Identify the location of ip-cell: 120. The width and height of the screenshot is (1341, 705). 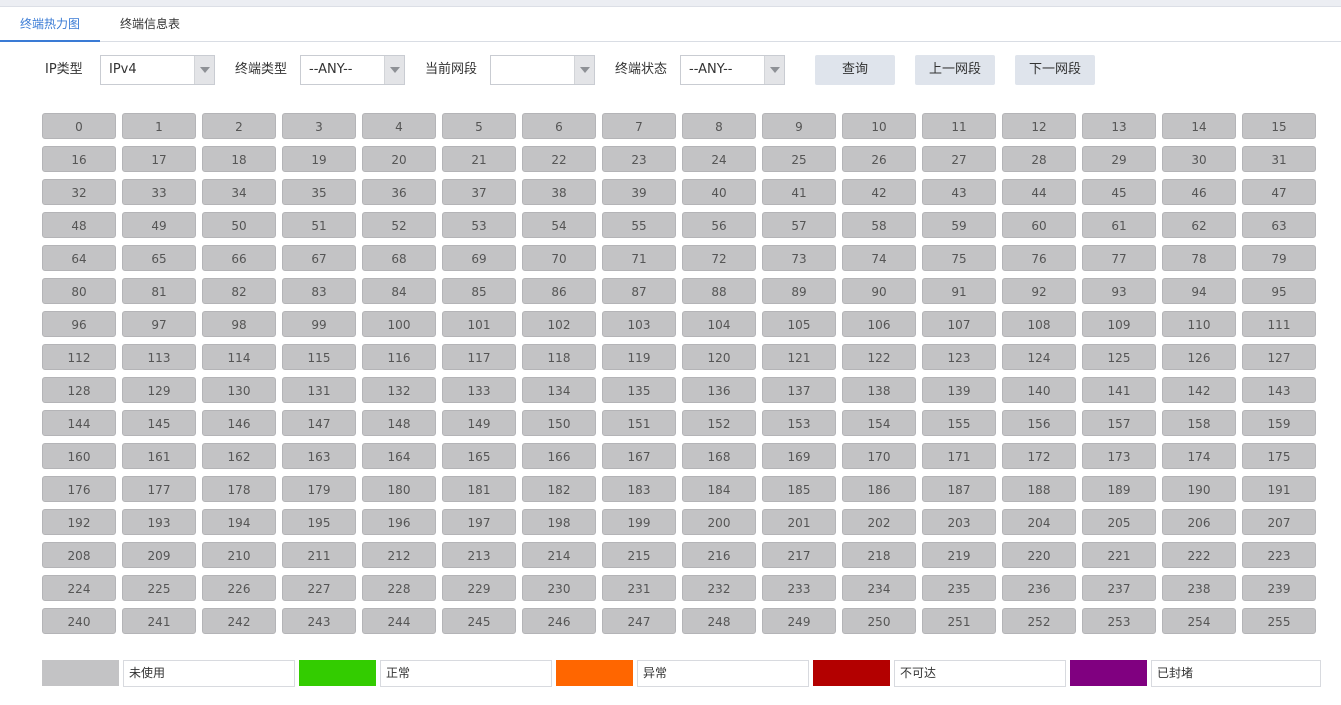
(719, 357).